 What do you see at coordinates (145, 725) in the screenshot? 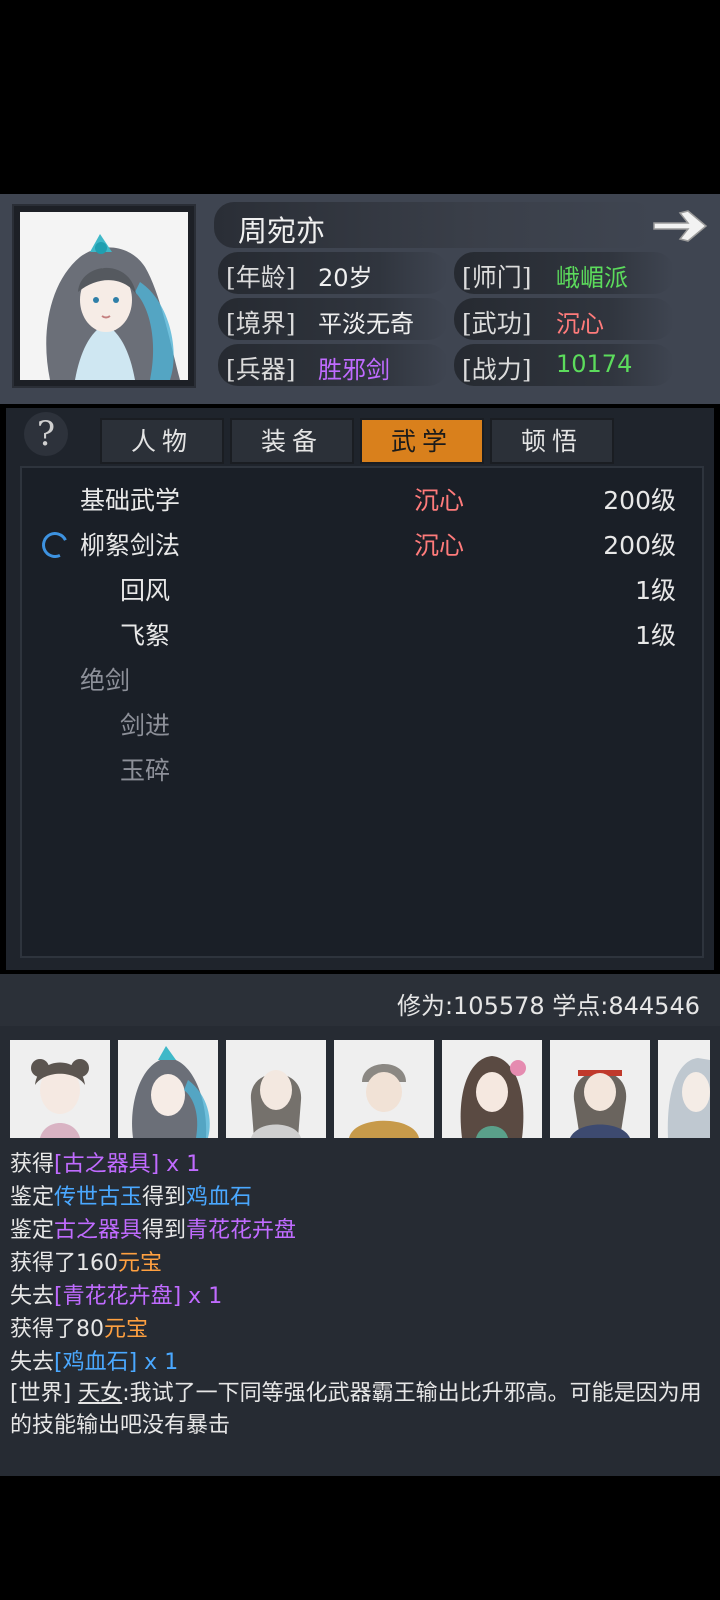
I see `skill-name: 剑进` at bounding box center [145, 725].